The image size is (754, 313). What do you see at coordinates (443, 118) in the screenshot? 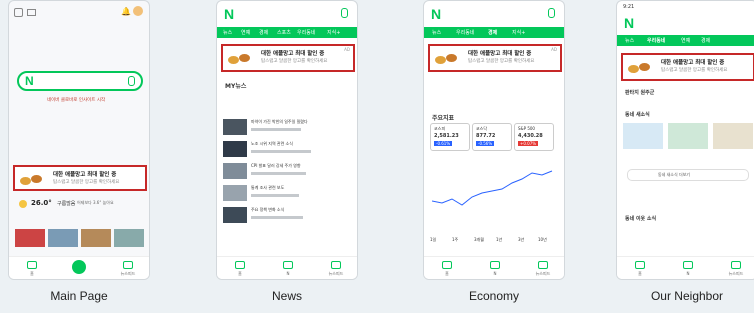
I see `section-title: 주요지표` at bounding box center [443, 118].